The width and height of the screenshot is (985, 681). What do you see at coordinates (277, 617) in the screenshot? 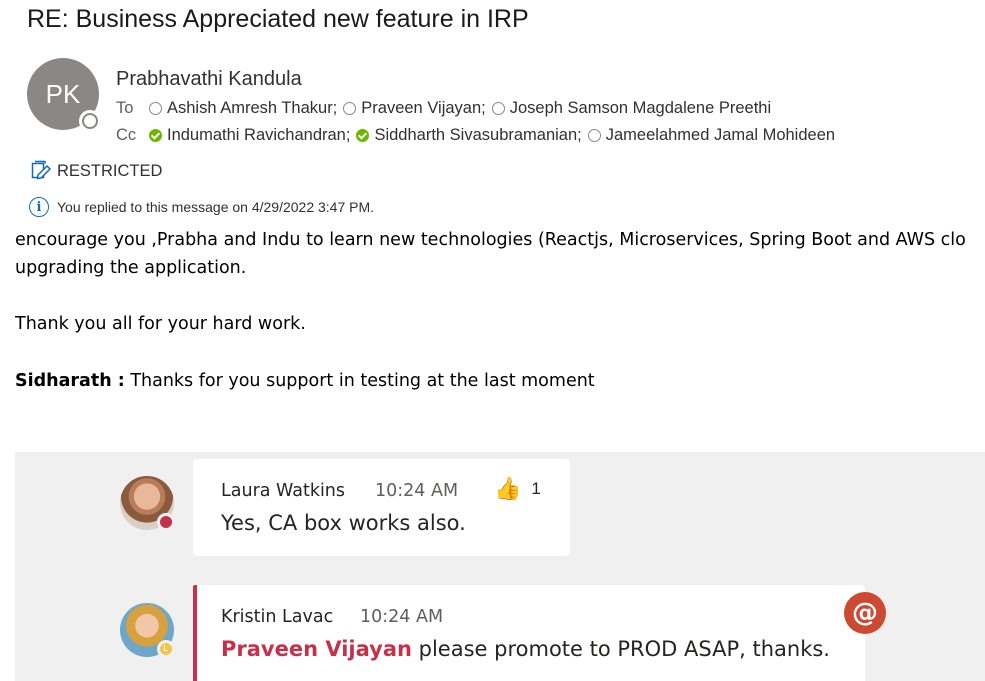
I see `message-author: Kristin Lavac` at bounding box center [277, 617].